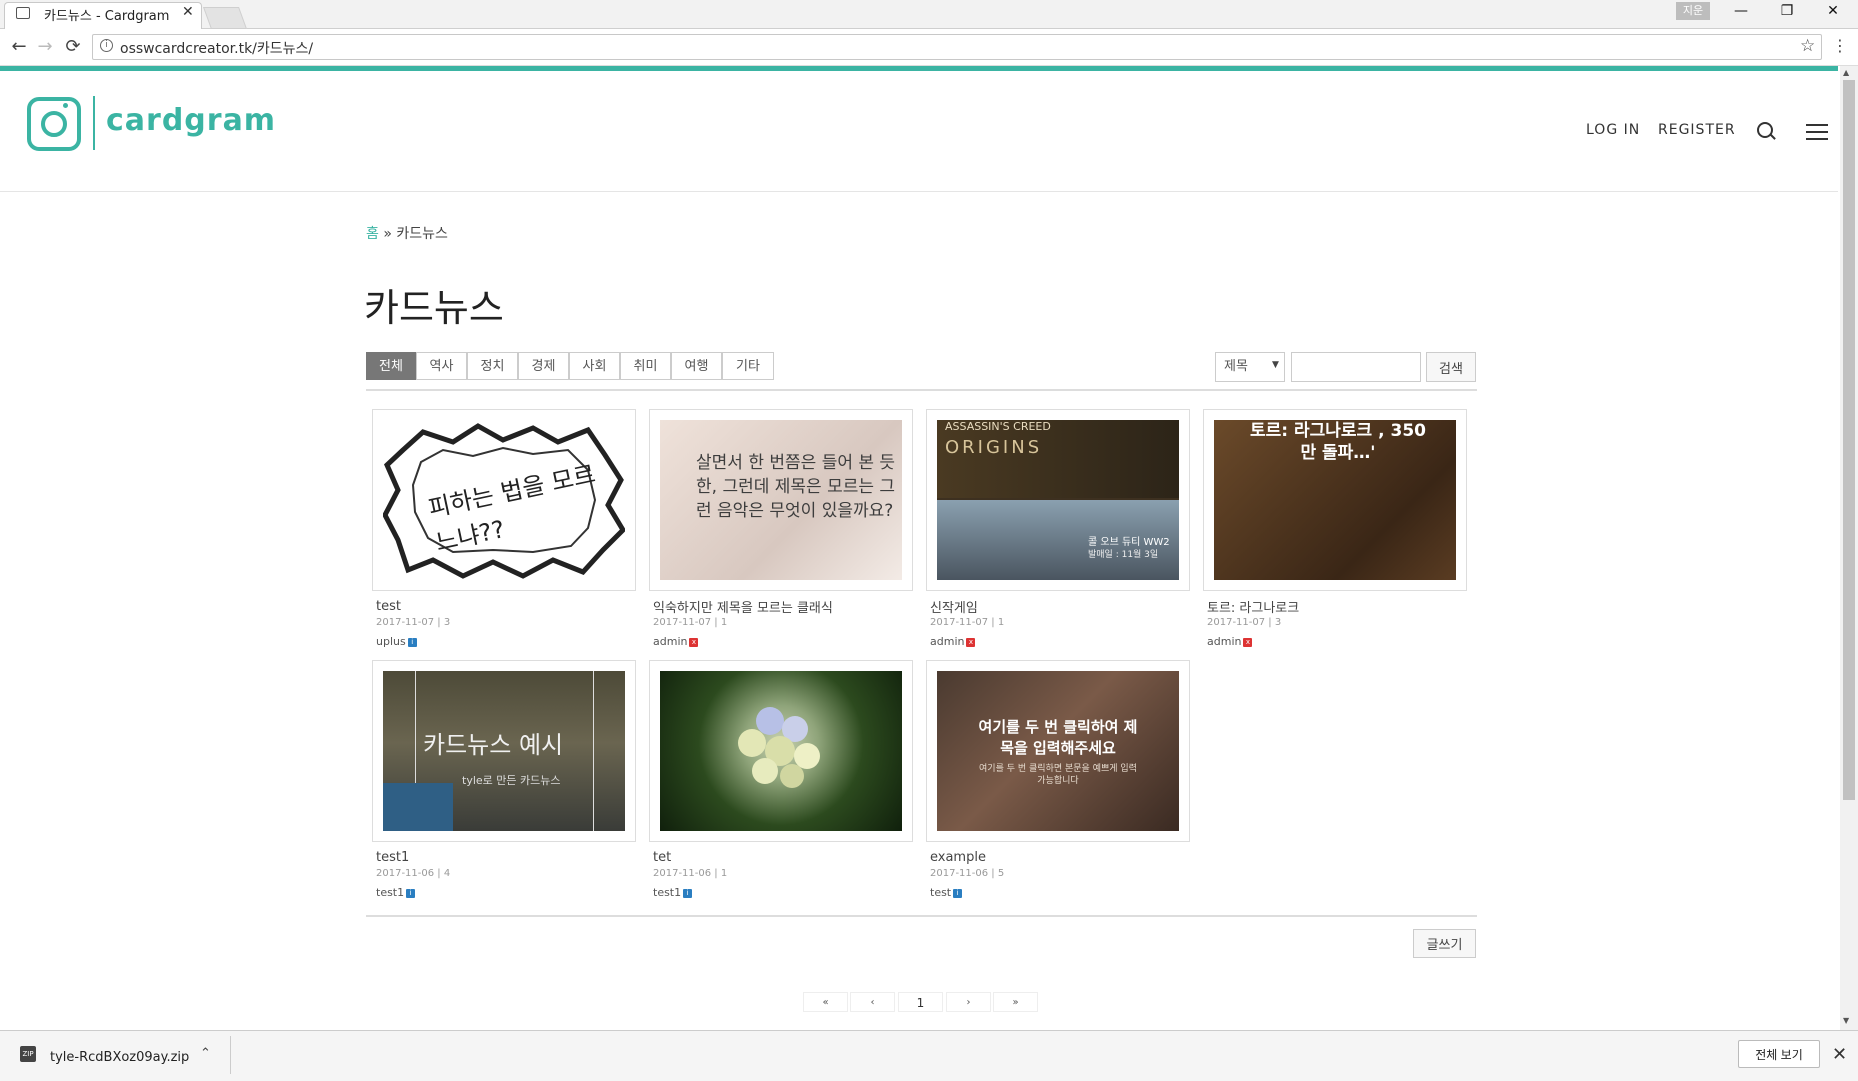 The image size is (1858, 1081). Describe the element at coordinates (1444, 943) in the screenshot. I see `write-button: 글쓰기` at that location.